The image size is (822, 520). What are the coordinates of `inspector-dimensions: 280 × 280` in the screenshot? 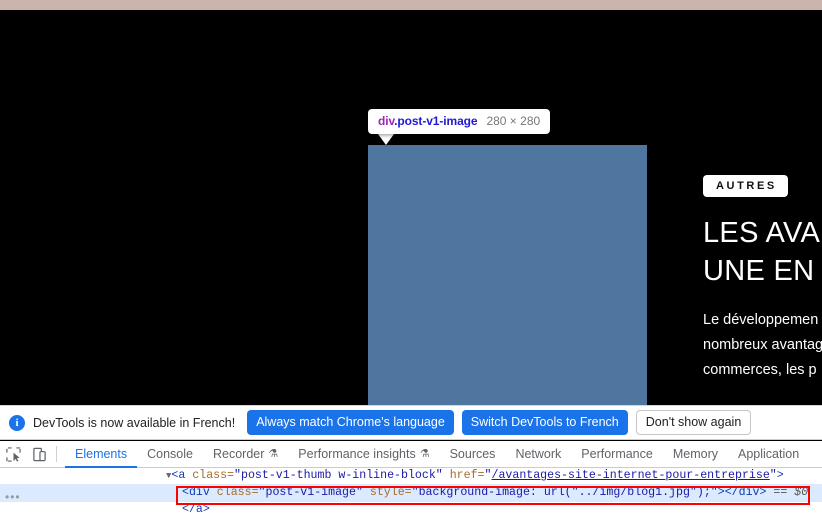 It's located at (513, 121).